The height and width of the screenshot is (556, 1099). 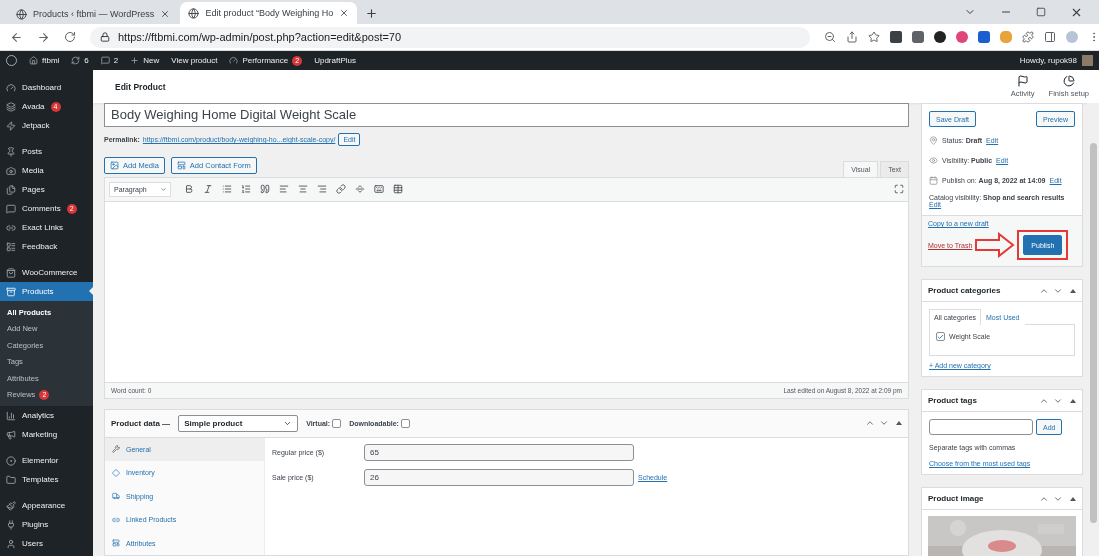 What do you see at coordinates (227, 189) in the screenshot?
I see `bullet-list-icon` at bounding box center [227, 189].